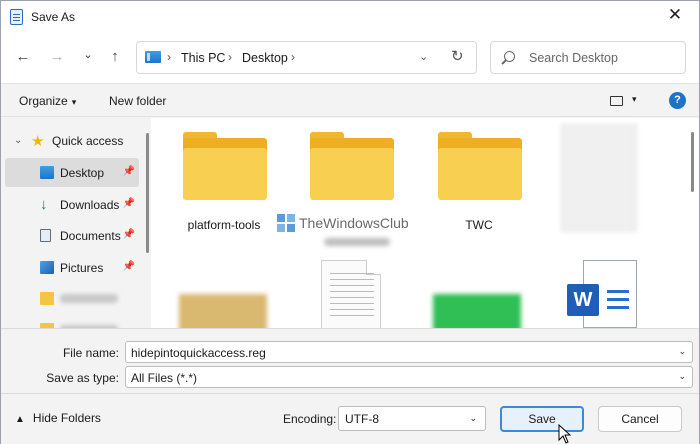  I want to click on window-title: Save As, so click(53, 17).